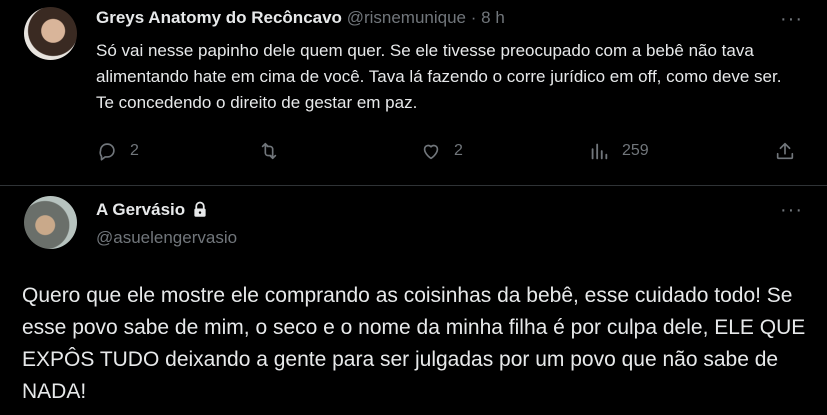 The height and width of the screenshot is (415, 827). I want to click on reply-button: 2, so click(117, 151).